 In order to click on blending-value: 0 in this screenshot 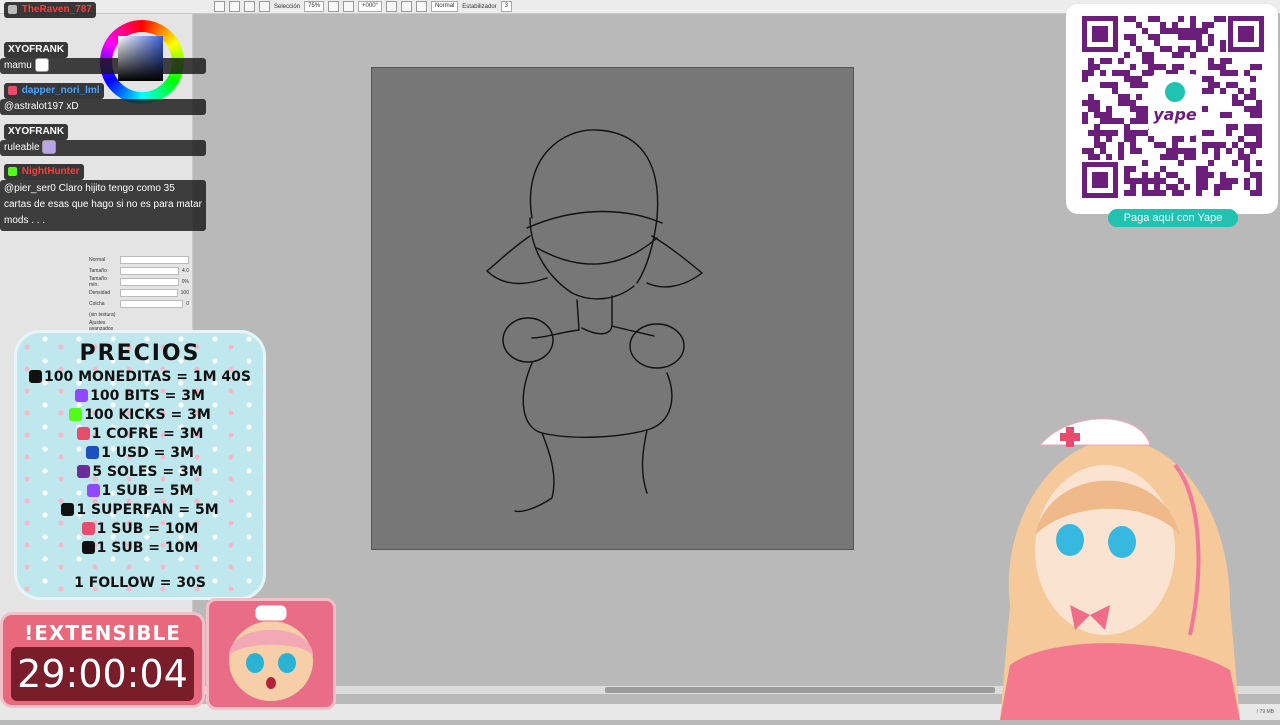, I will do `click(187, 303)`.